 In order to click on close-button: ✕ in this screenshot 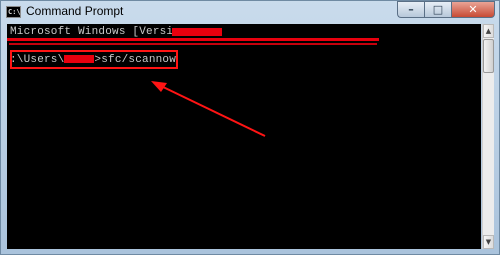, I will do `click(473, 9)`.